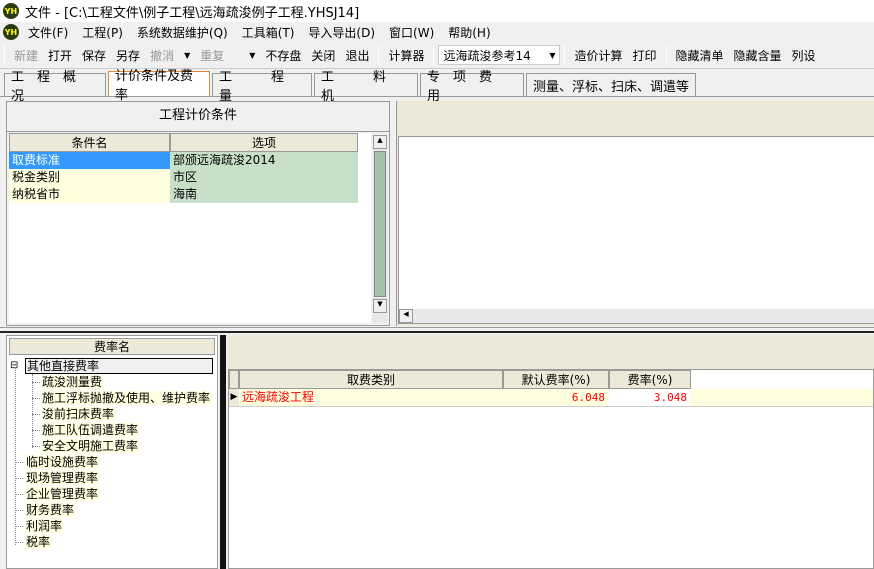  What do you see at coordinates (190, 228) in the screenshot?
I see `conditions-grid: 条件名 选项 取费标准 部颁远海疏浚2014 税金类别 市区 纳税省市 海南` at bounding box center [190, 228].